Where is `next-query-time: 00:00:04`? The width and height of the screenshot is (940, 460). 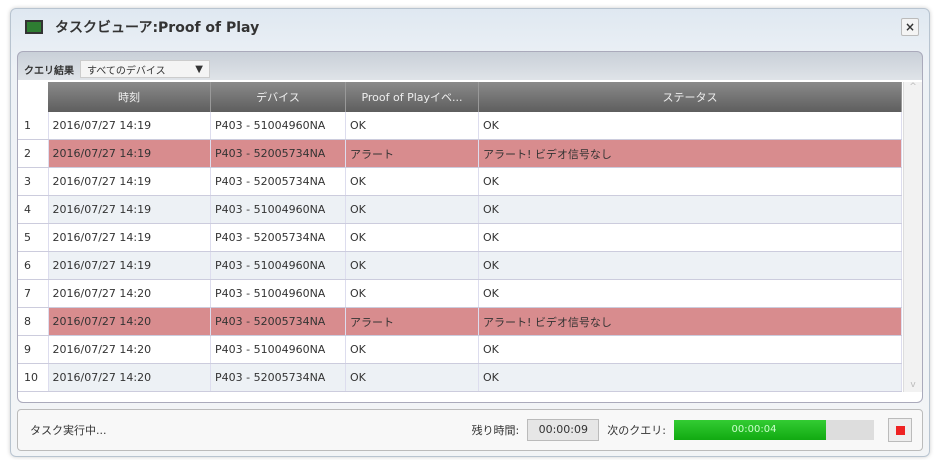
next-query-time: 00:00:04 is located at coordinates (754, 429).